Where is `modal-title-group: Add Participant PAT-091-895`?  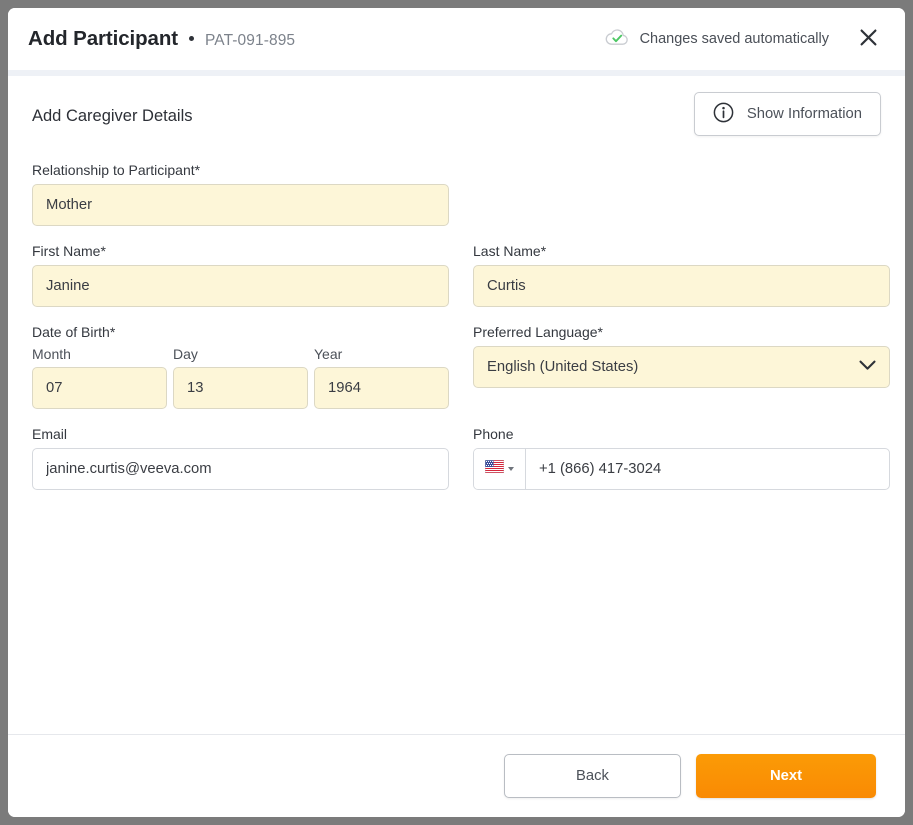
modal-title-group: Add Participant PAT-091-895 is located at coordinates (161, 39).